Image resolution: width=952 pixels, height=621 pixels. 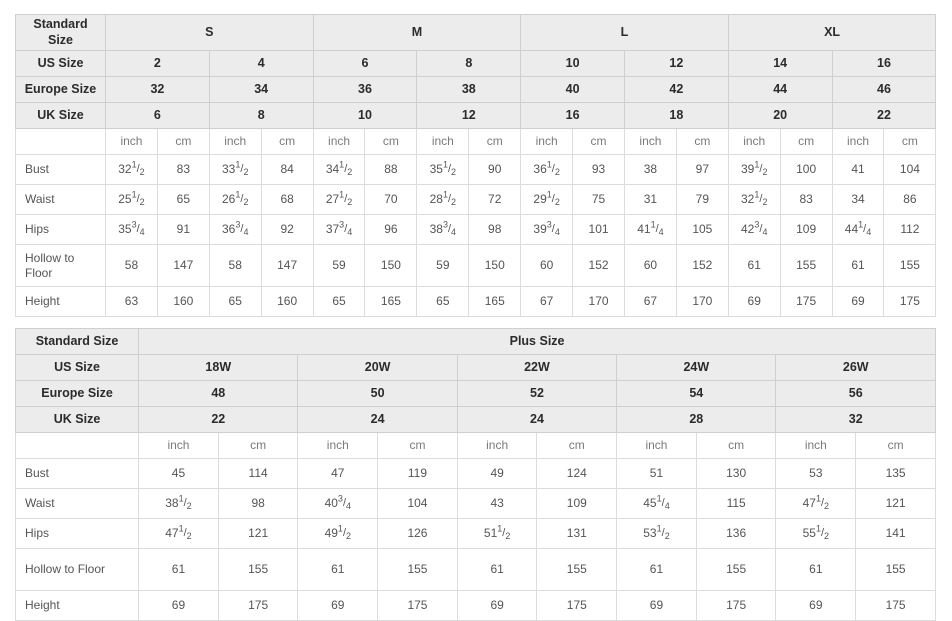 I want to click on measure-cell: 47, so click(x=338, y=473).